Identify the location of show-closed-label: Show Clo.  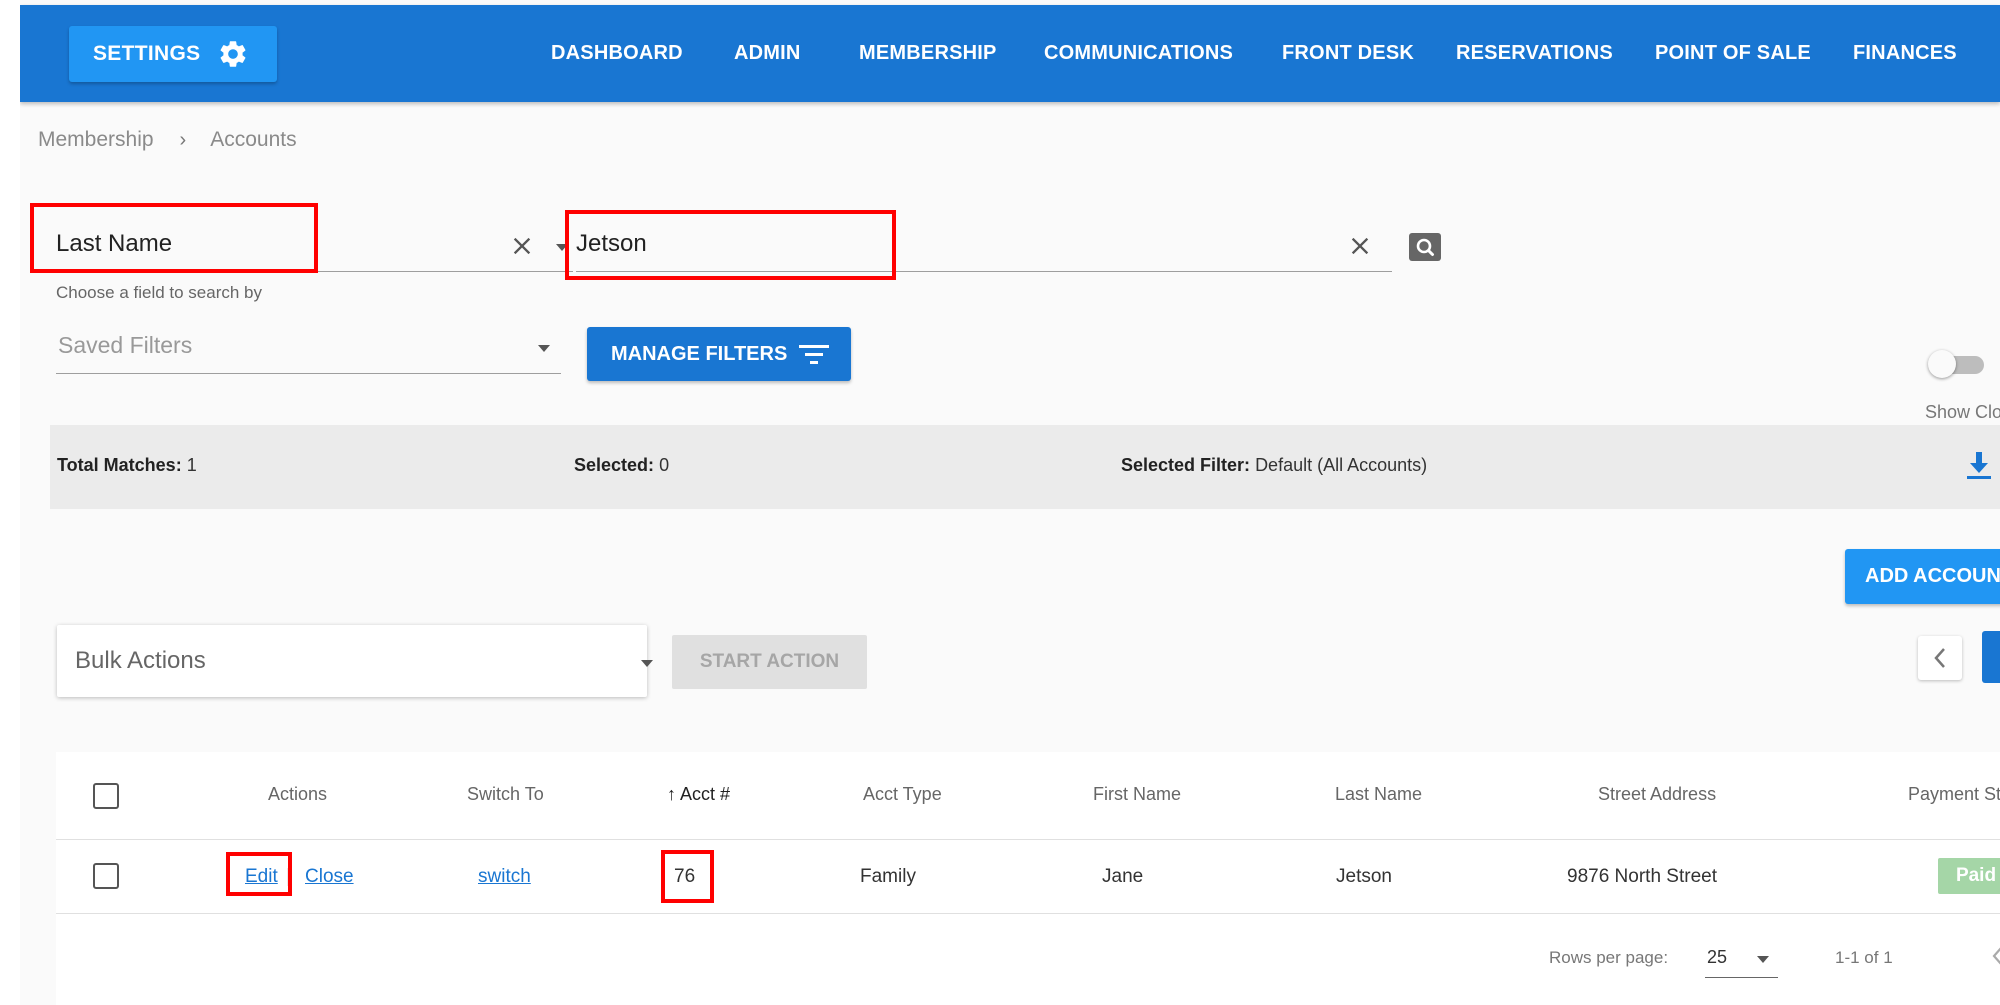
(1962, 412).